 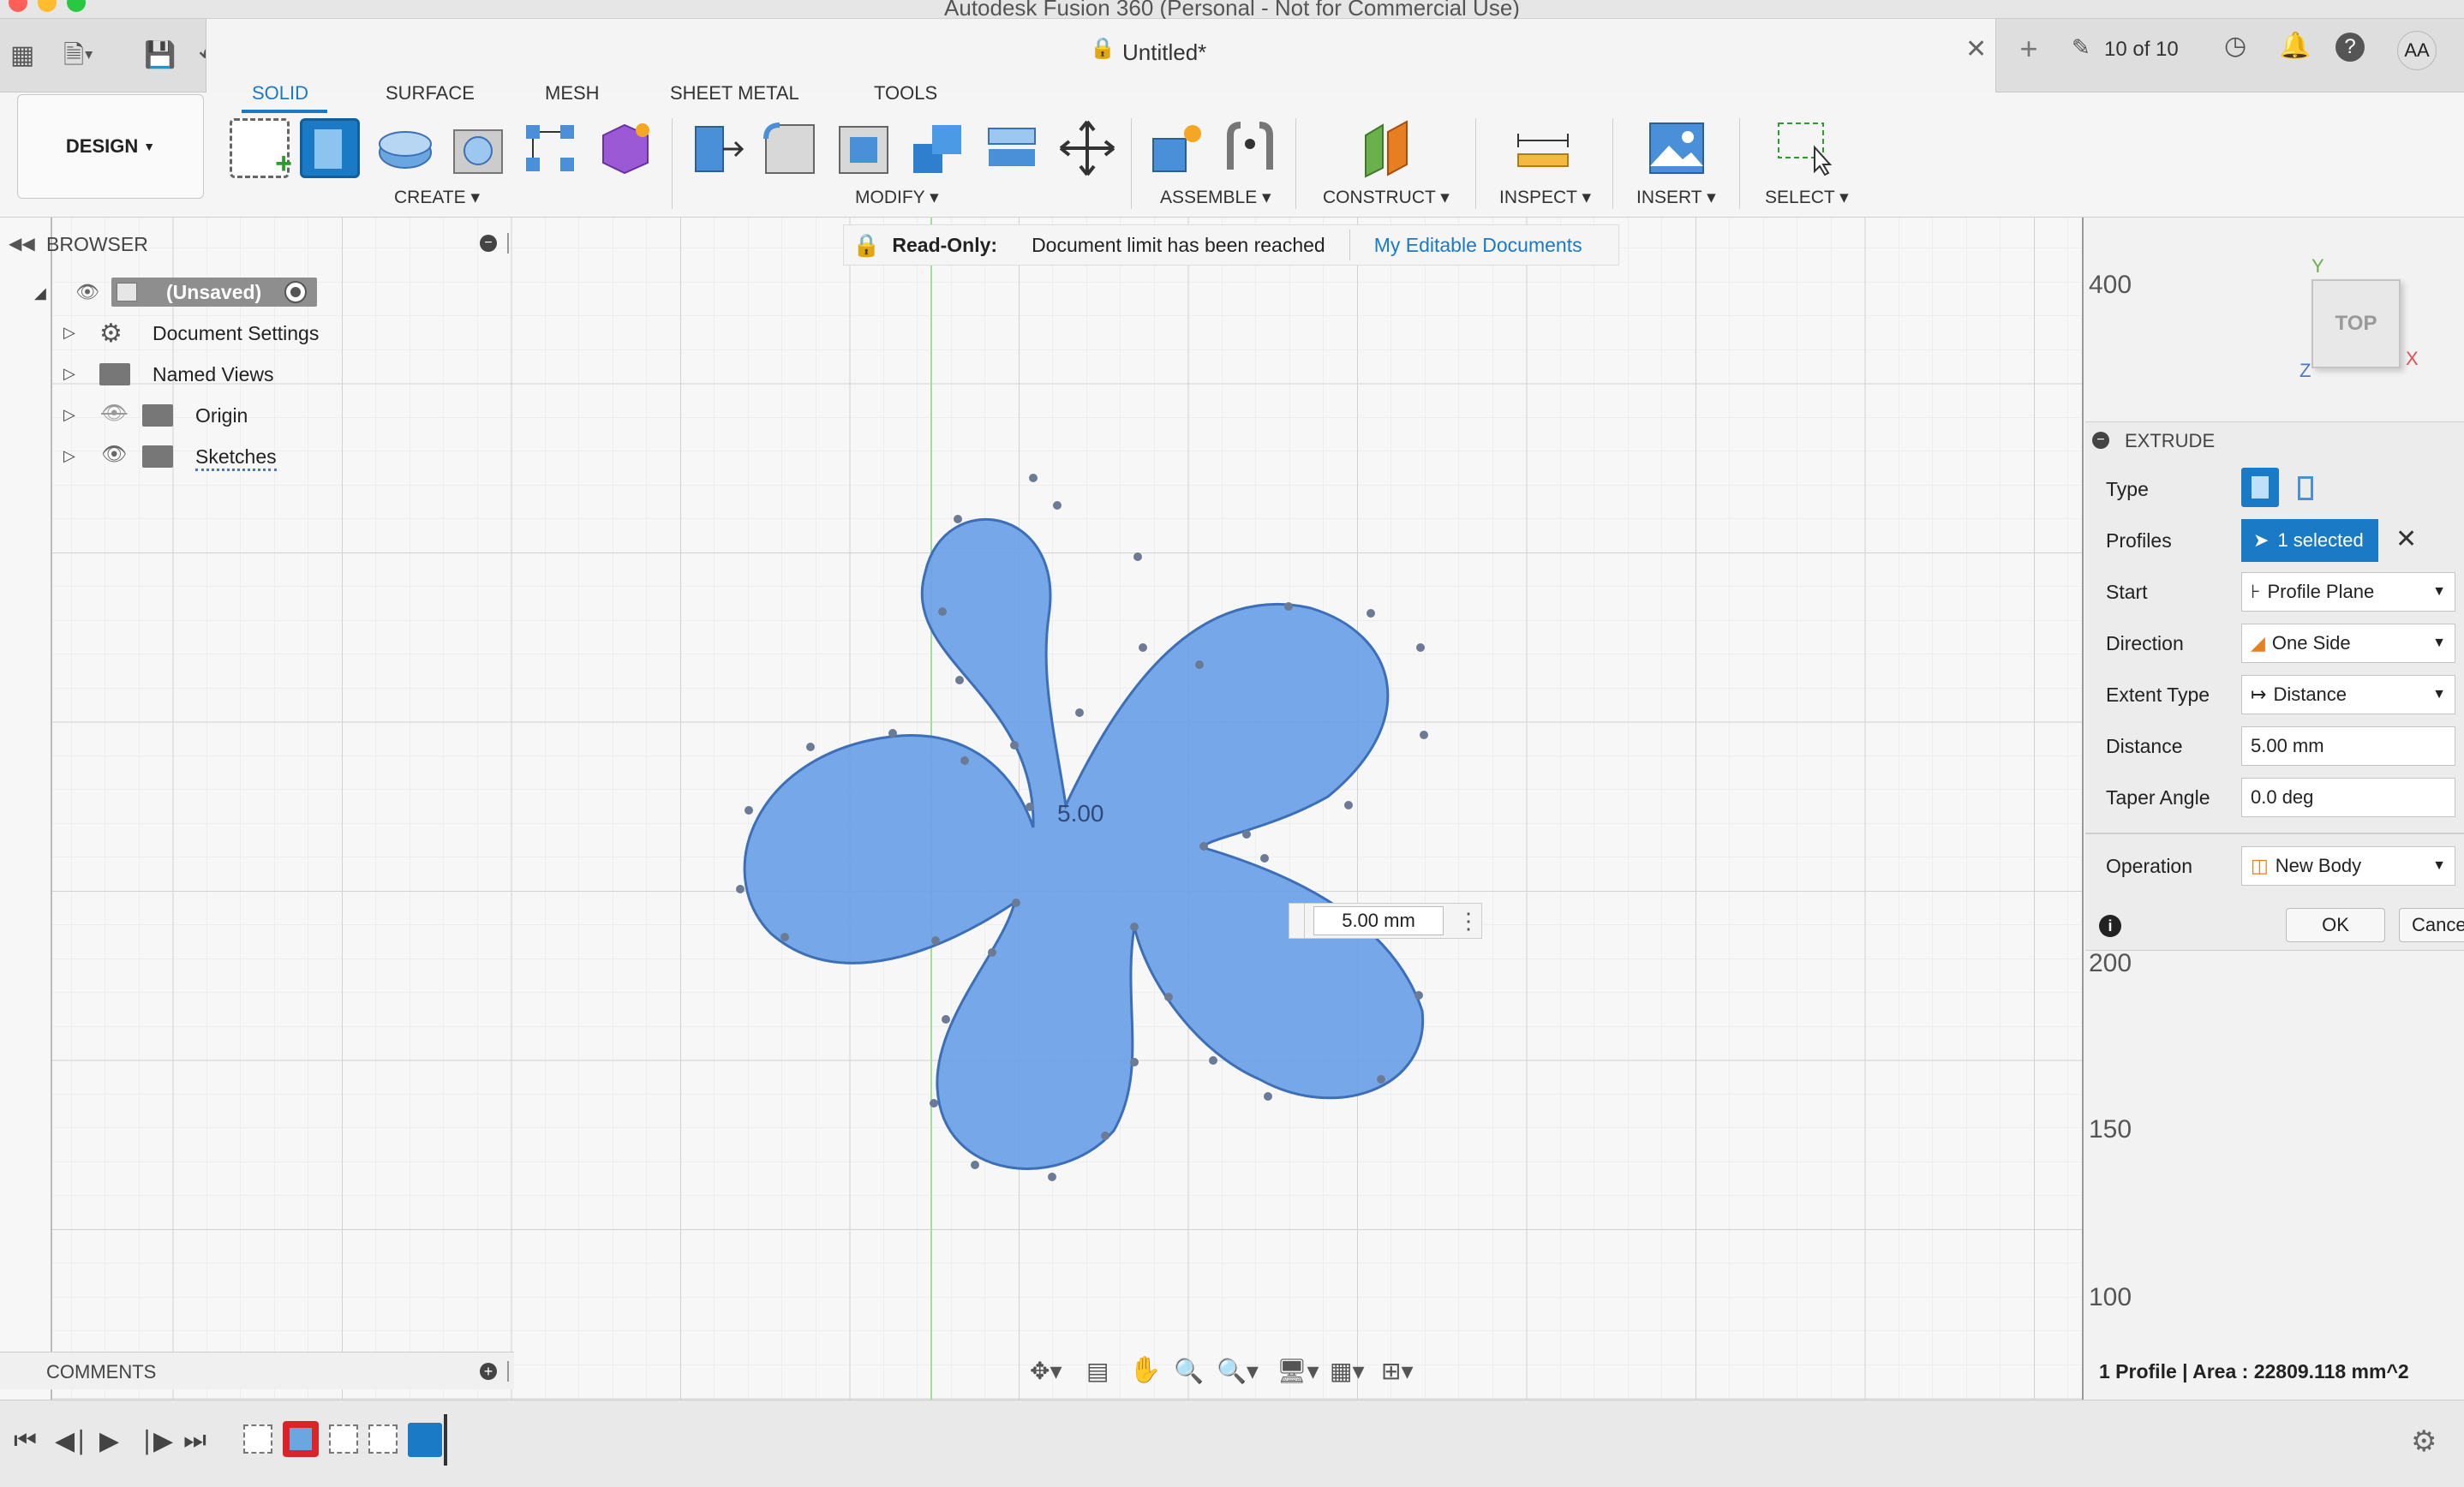 What do you see at coordinates (1478, 245) in the screenshot?
I see `editable-documents-link: My Editable Documents` at bounding box center [1478, 245].